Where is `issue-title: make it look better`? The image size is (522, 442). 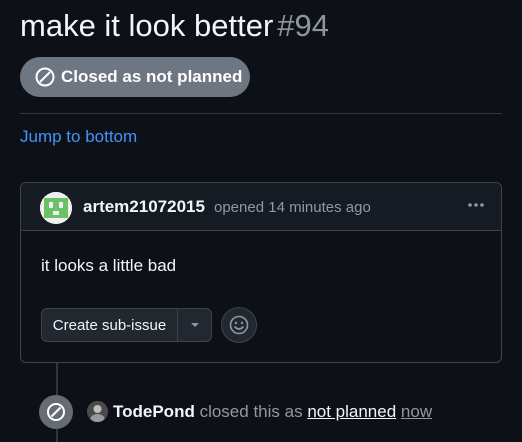
issue-title: make it look better is located at coordinates (147, 25).